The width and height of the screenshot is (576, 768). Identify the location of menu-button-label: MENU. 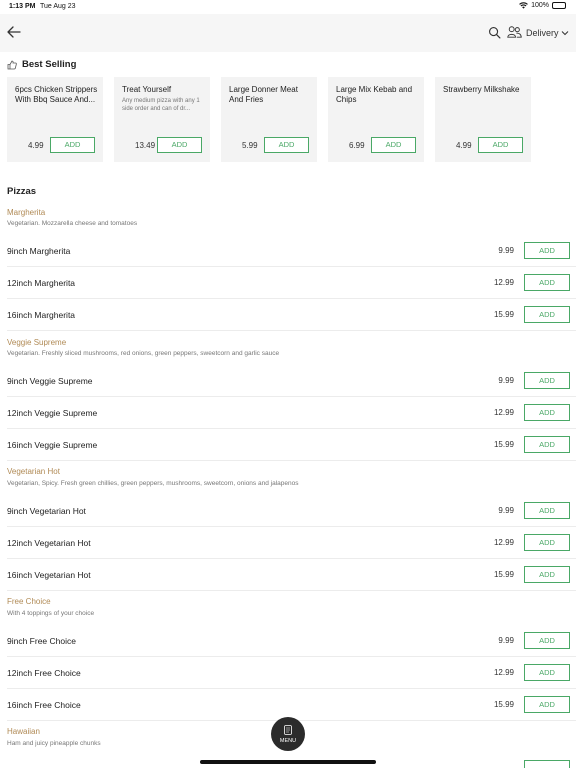
(288, 741).